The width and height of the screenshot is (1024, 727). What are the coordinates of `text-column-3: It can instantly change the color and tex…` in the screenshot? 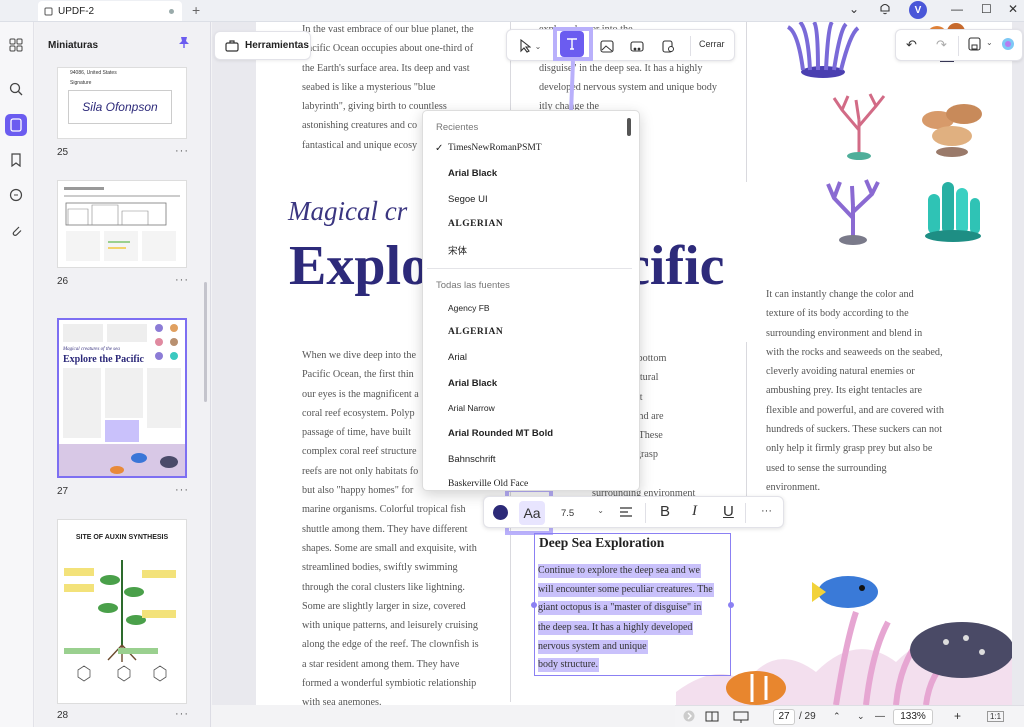 It's located at (855, 391).